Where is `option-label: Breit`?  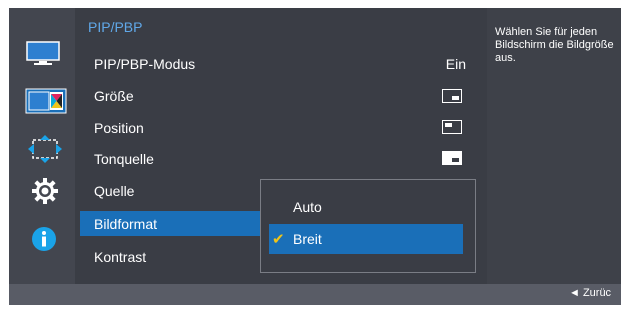 option-label: Breit is located at coordinates (307, 239).